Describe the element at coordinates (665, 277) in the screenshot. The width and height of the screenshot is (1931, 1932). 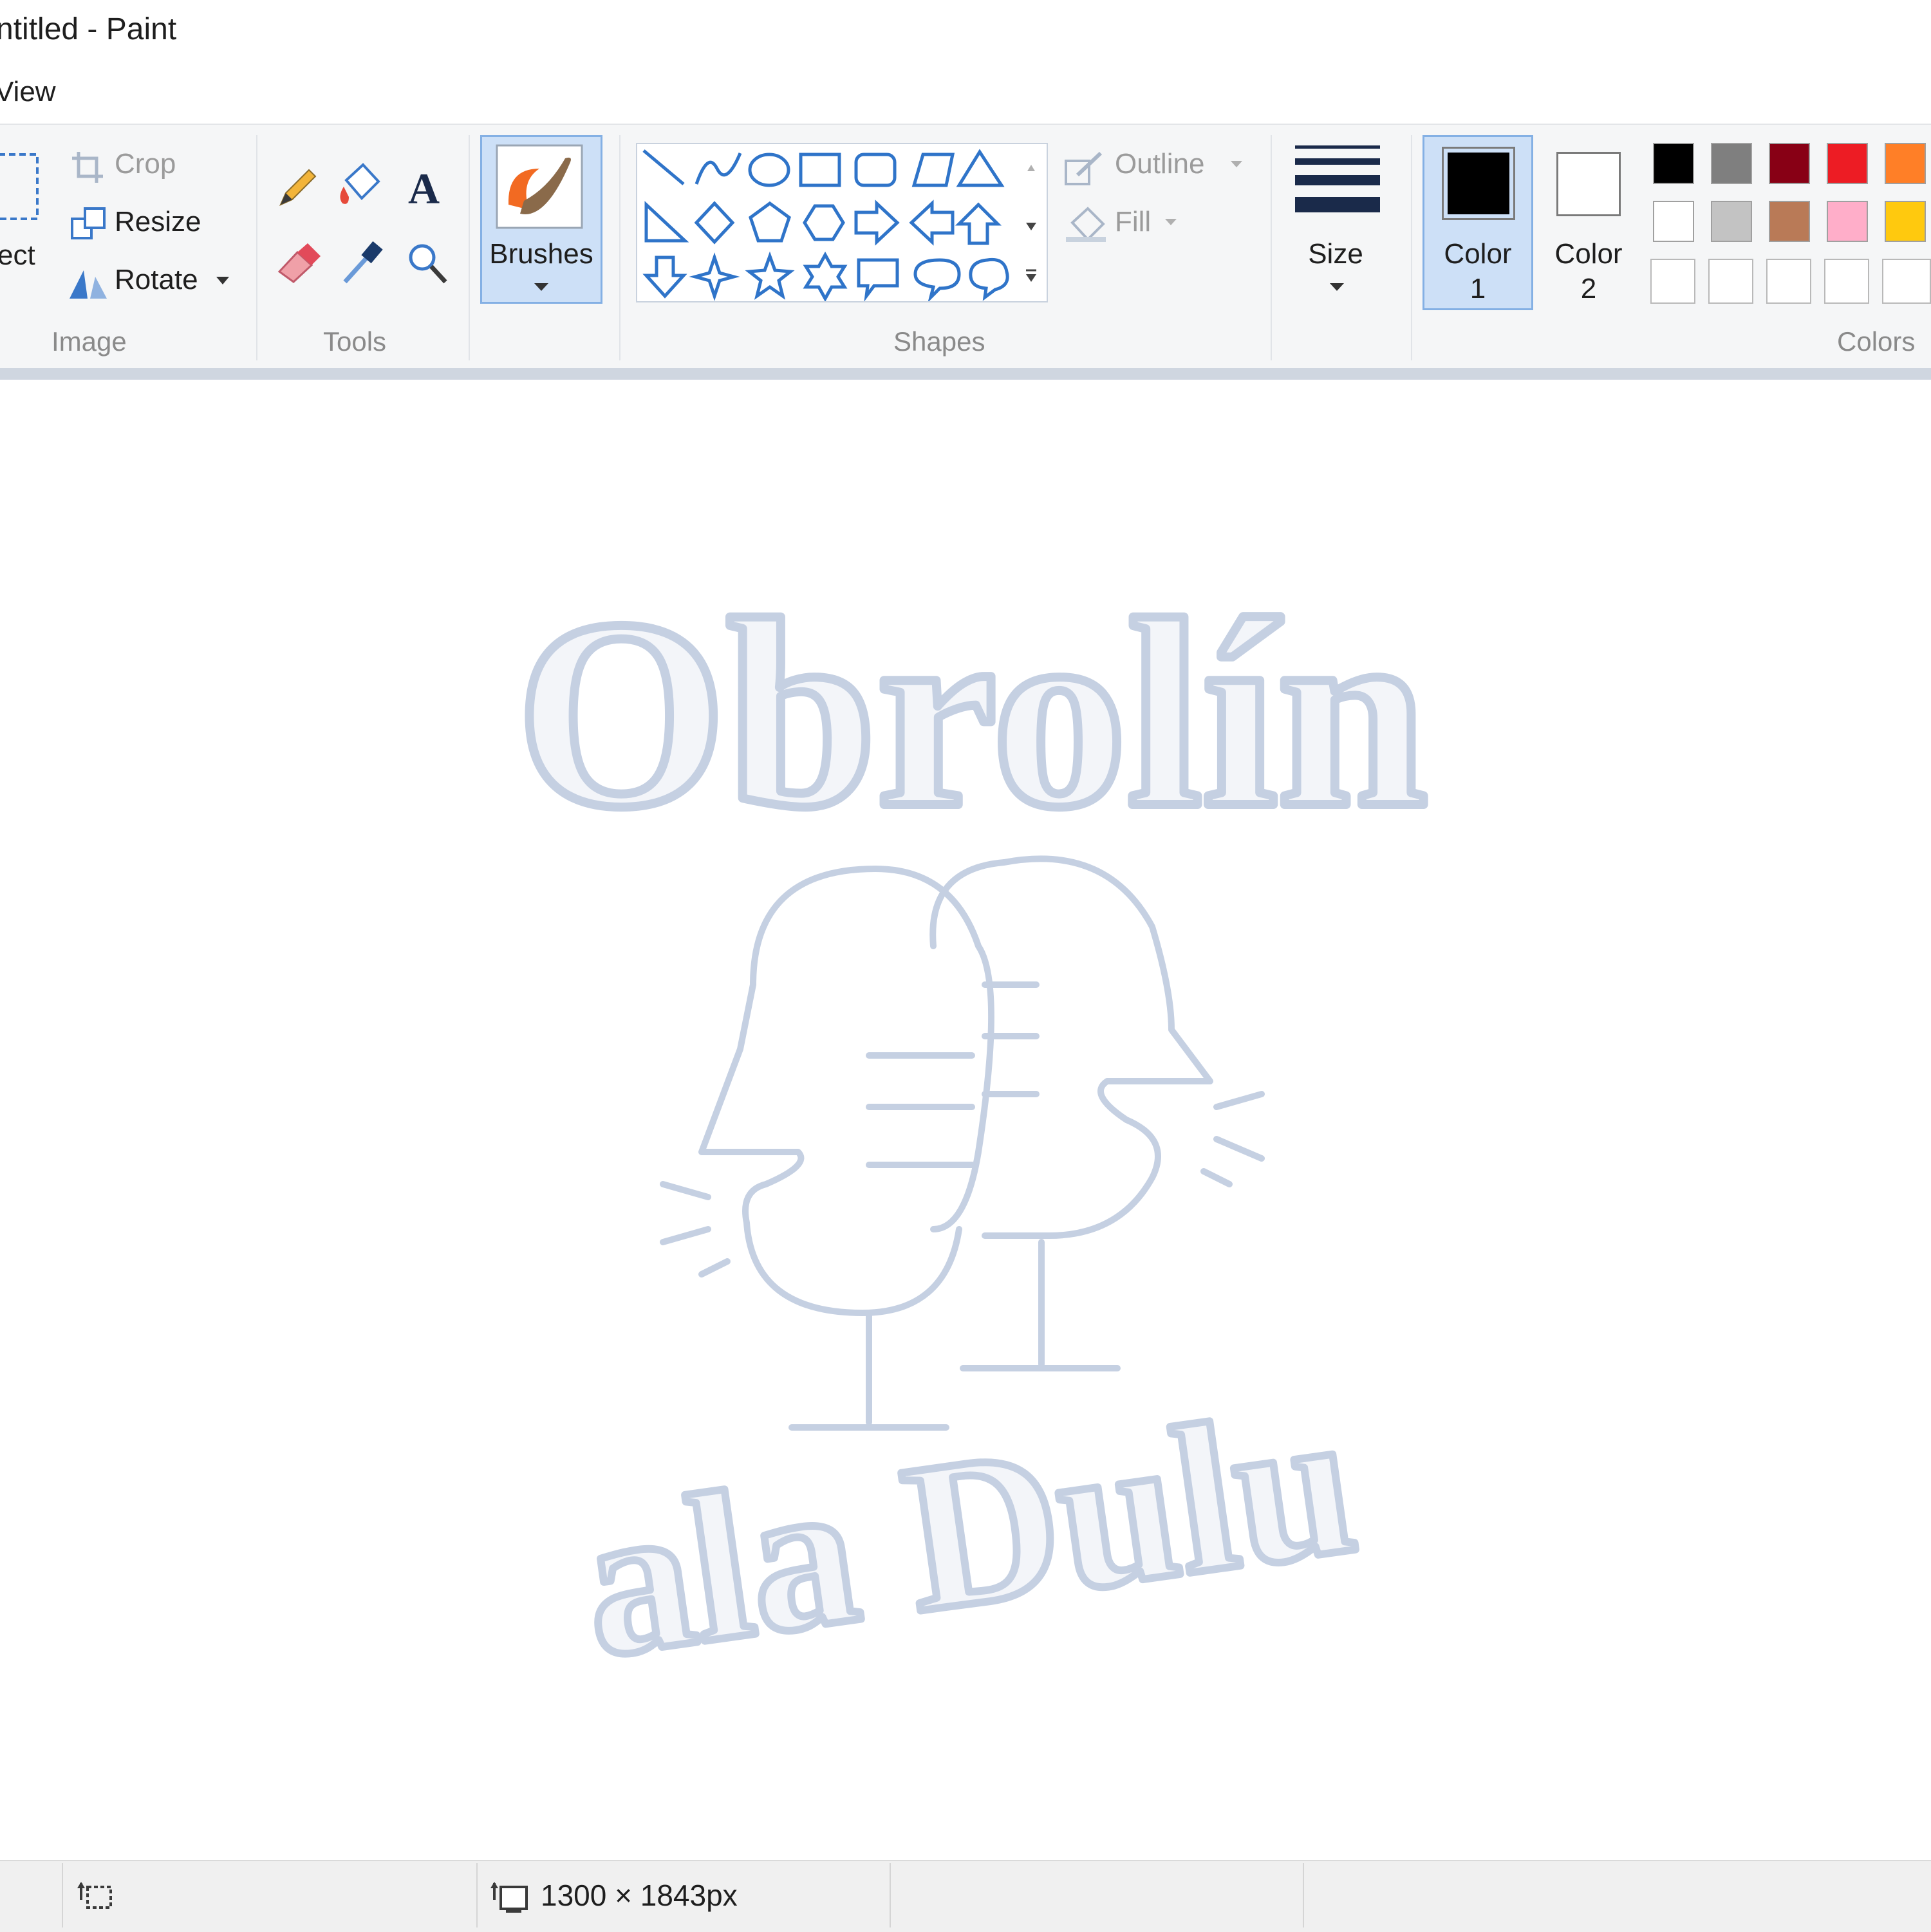
I see `down-arrow-shape-icon` at that location.